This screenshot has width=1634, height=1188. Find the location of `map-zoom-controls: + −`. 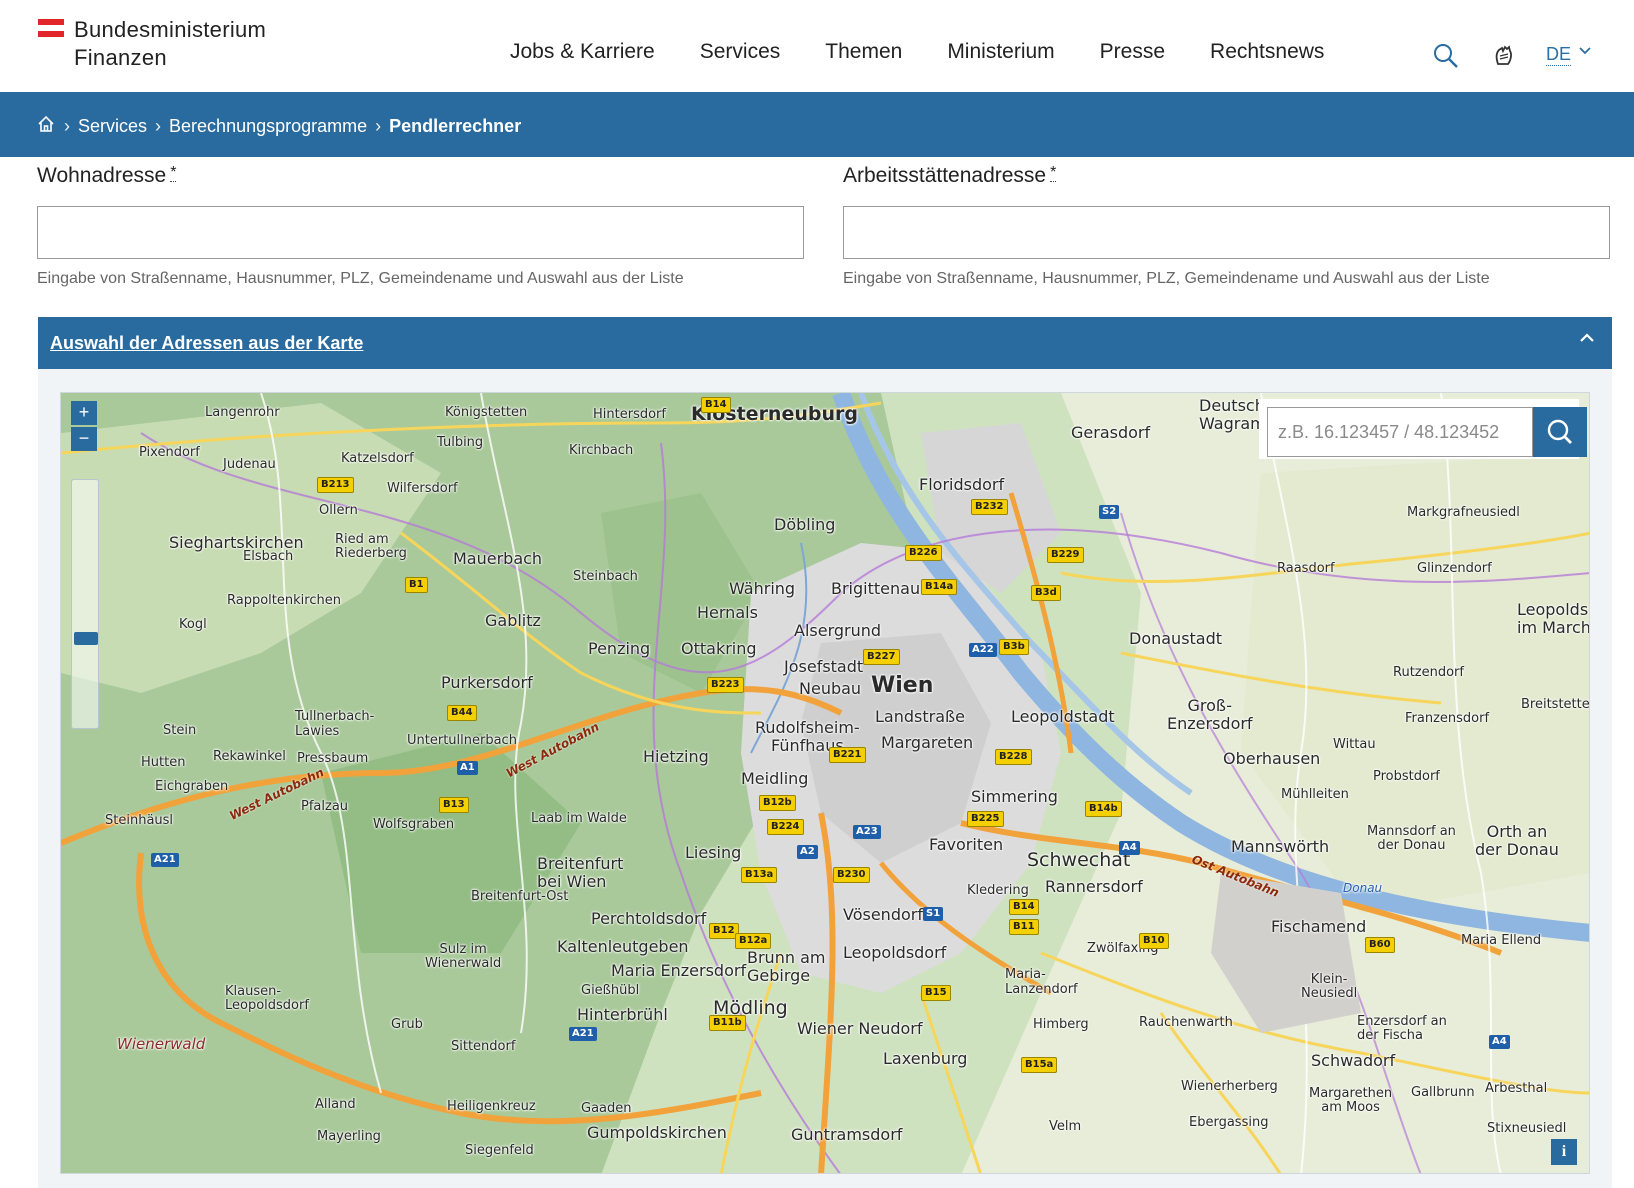

map-zoom-controls: + − is located at coordinates (84, 426).